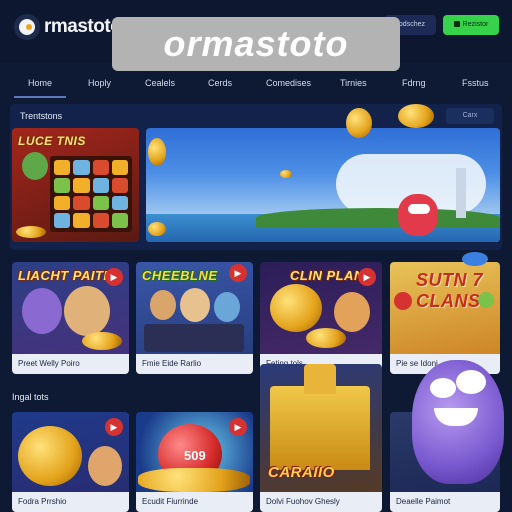  I want to click on nav-item-2: Hoply, so click(99, 83).